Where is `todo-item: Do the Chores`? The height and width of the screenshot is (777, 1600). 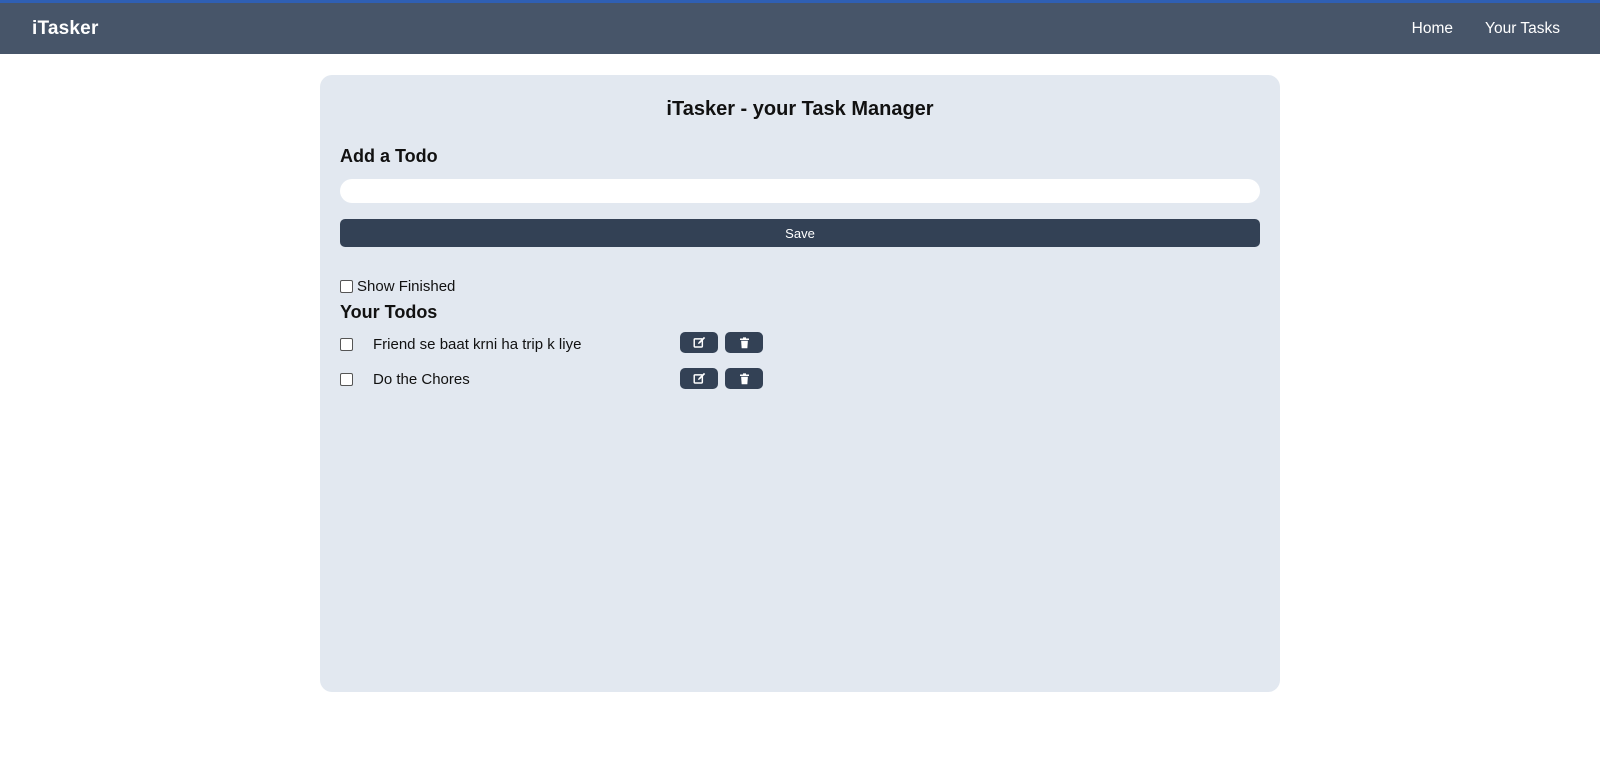 todo-item: Do the Chores is located at coordinates (405, 379).